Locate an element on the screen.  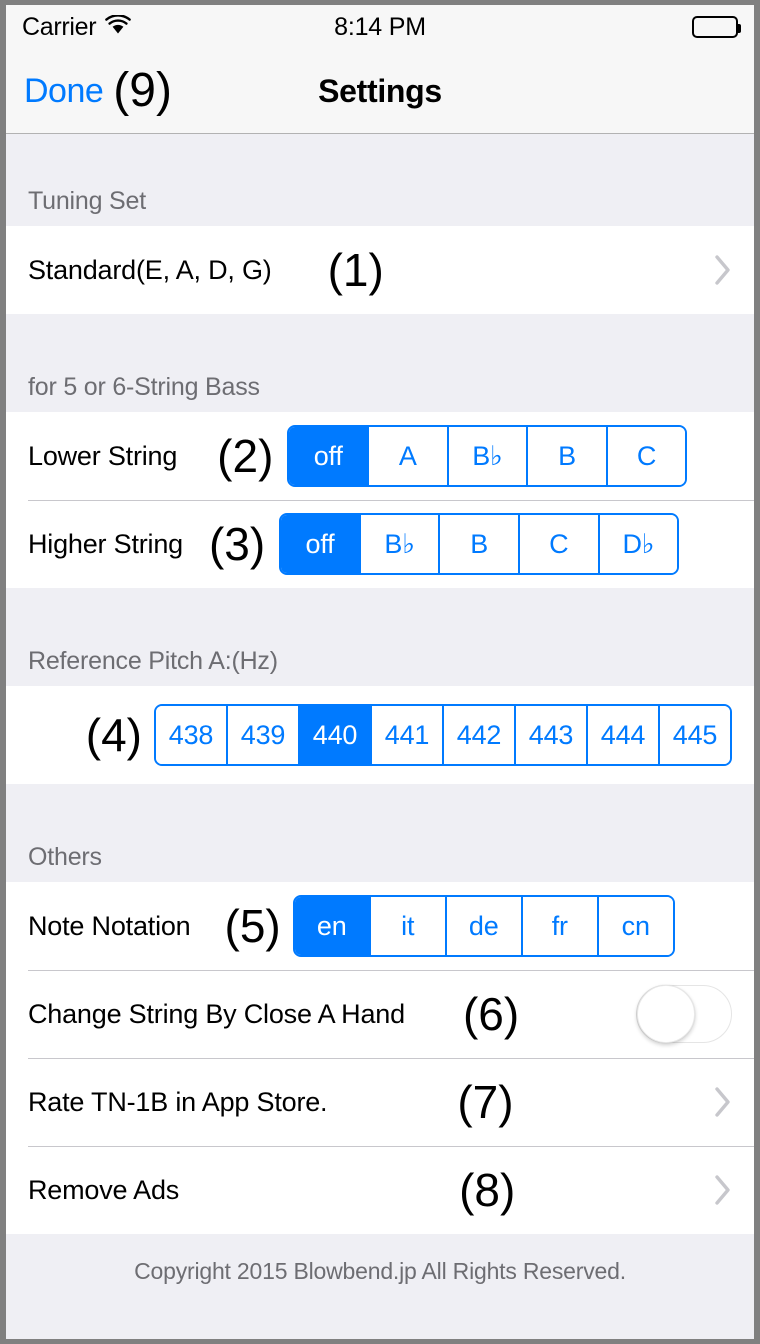
row-reference-pitch: (4) 438 439 440 441 442 443 444 445 is located at coordinates (380, 735).